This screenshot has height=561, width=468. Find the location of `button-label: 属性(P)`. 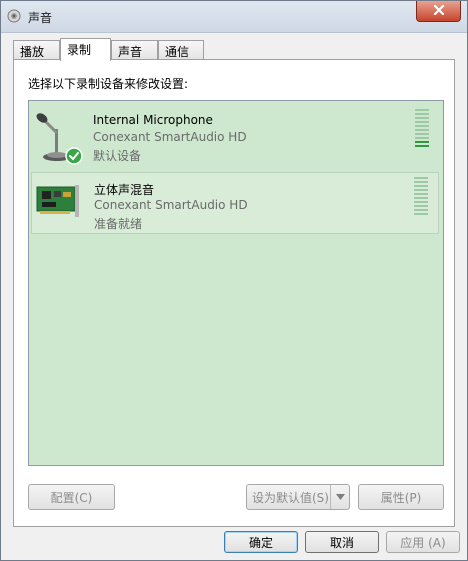

button-label: 属性(P) is located at coordinates (401, 497).